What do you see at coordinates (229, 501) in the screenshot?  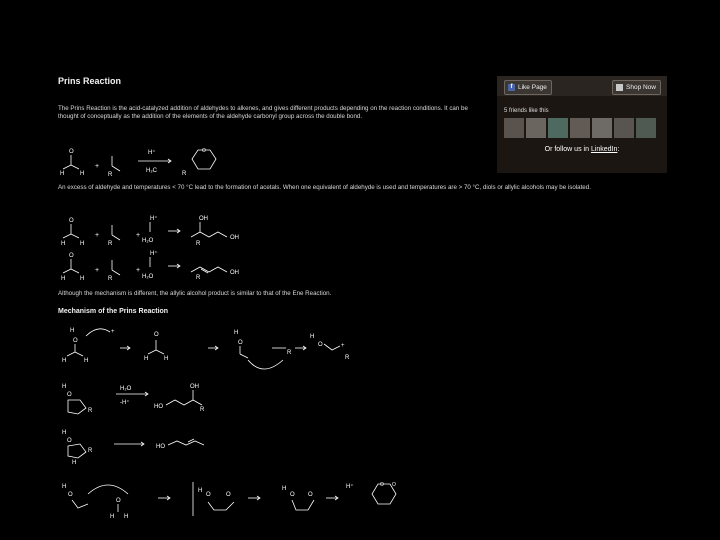 I see `mechanism-step-4: H O O H H H O O H O O H⁺ O O` at bounding box center [229, 501].